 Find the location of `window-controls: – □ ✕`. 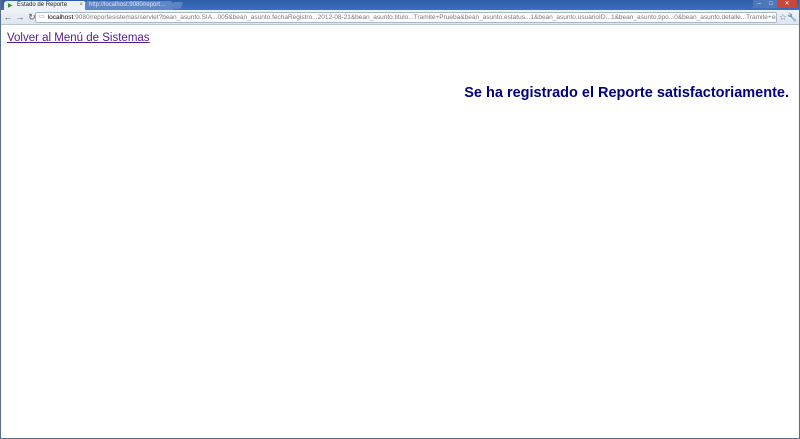

window-controls: – □ ✕ is located at coordinates (775, 4).